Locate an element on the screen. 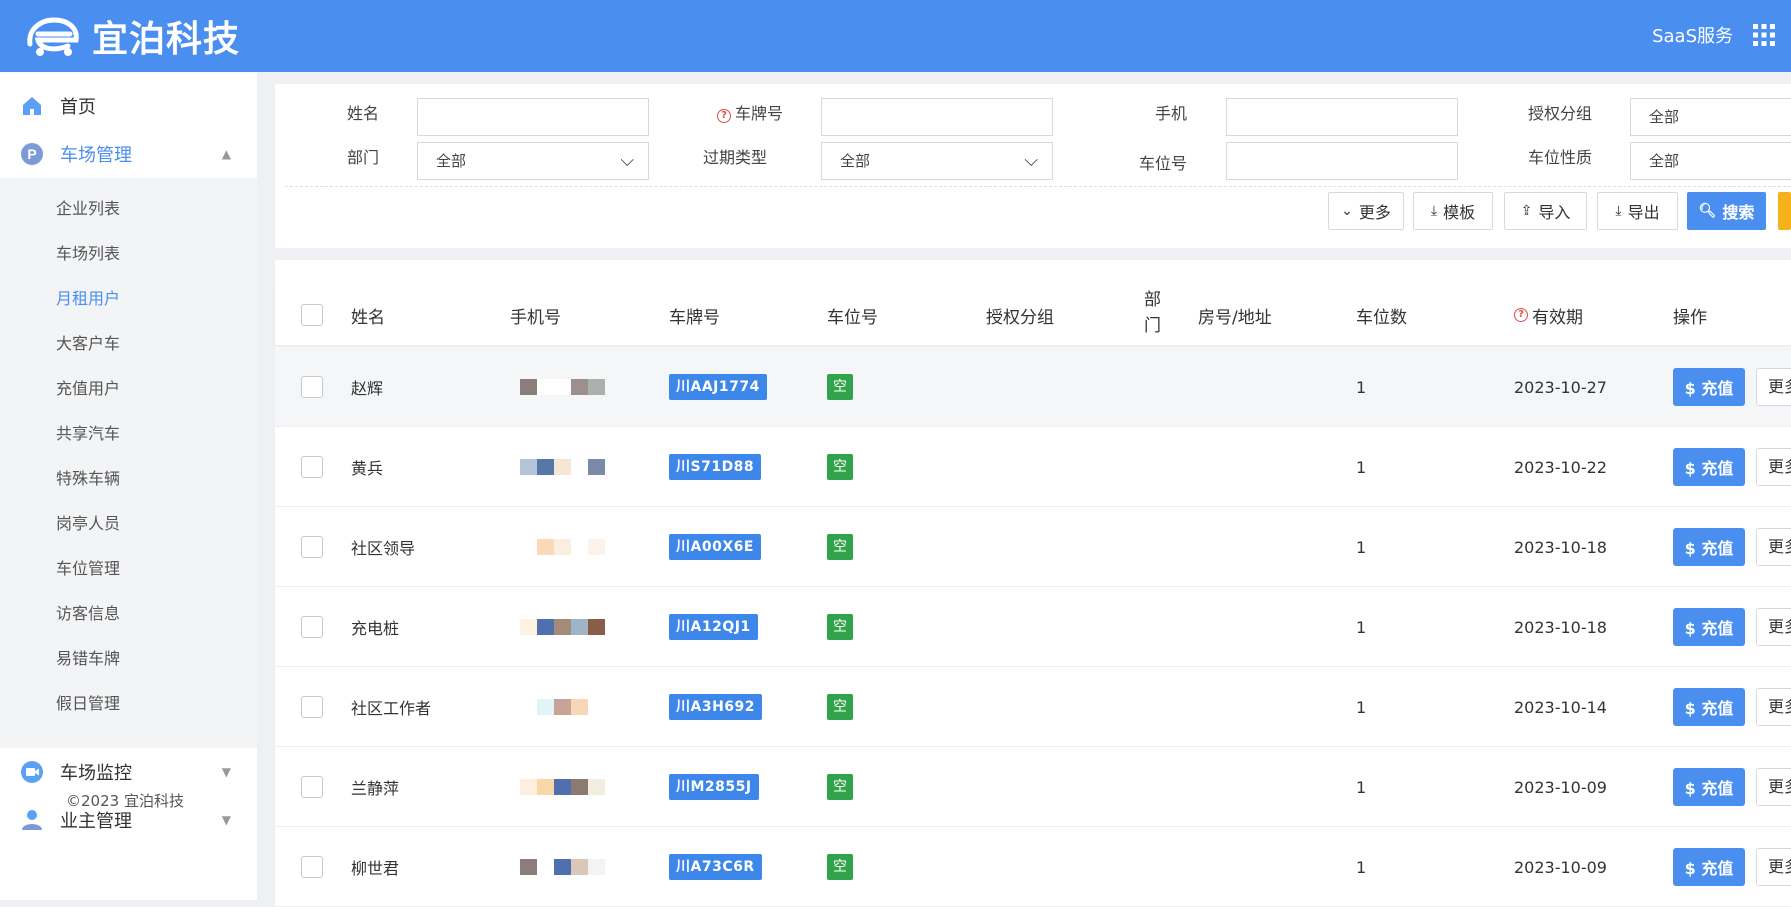 Image resolution: width=1791 pixels, height=907 pixels. dept-select: 全部 ⌵ is located at coordinates (533, 161).